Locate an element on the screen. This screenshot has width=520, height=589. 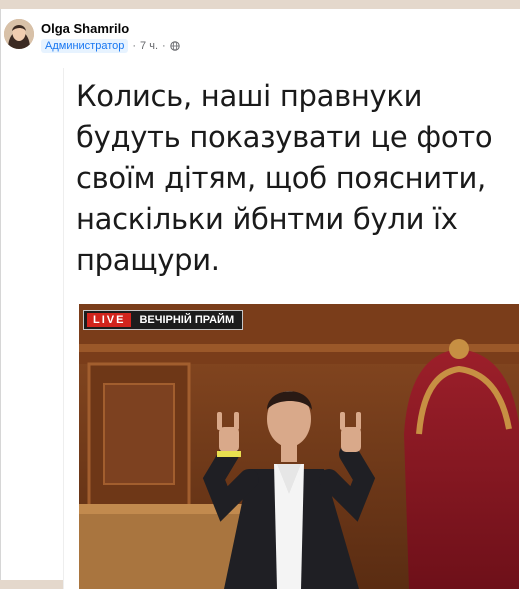
post-meta: Администратор · 7 ч. · is located at coordinates (110, 46).